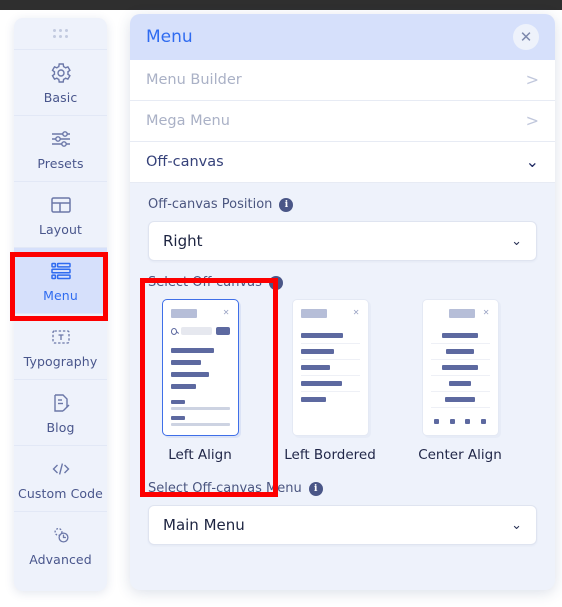  Describe the element at coordinates (60, 97) in the screenshot. I see `sidebar-item-label: Basic` at that location.